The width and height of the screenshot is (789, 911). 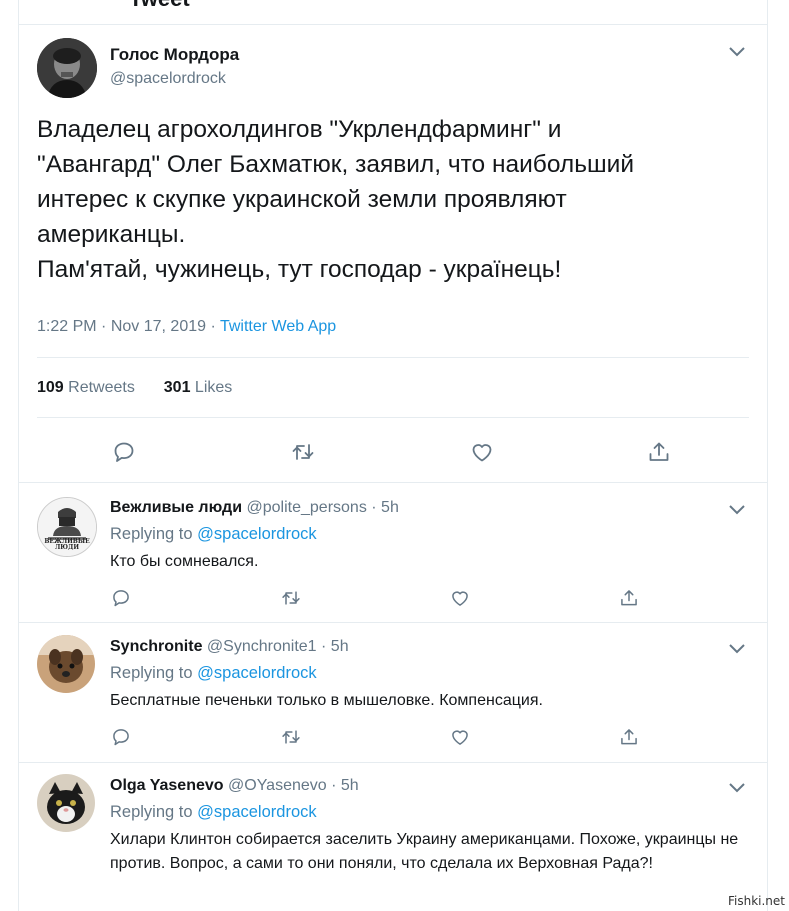 What do you see at coordinates (158, 326) in the screenshot?
I see `tweet-date: Nov 17, 2019` at bounding box center [158, 326].